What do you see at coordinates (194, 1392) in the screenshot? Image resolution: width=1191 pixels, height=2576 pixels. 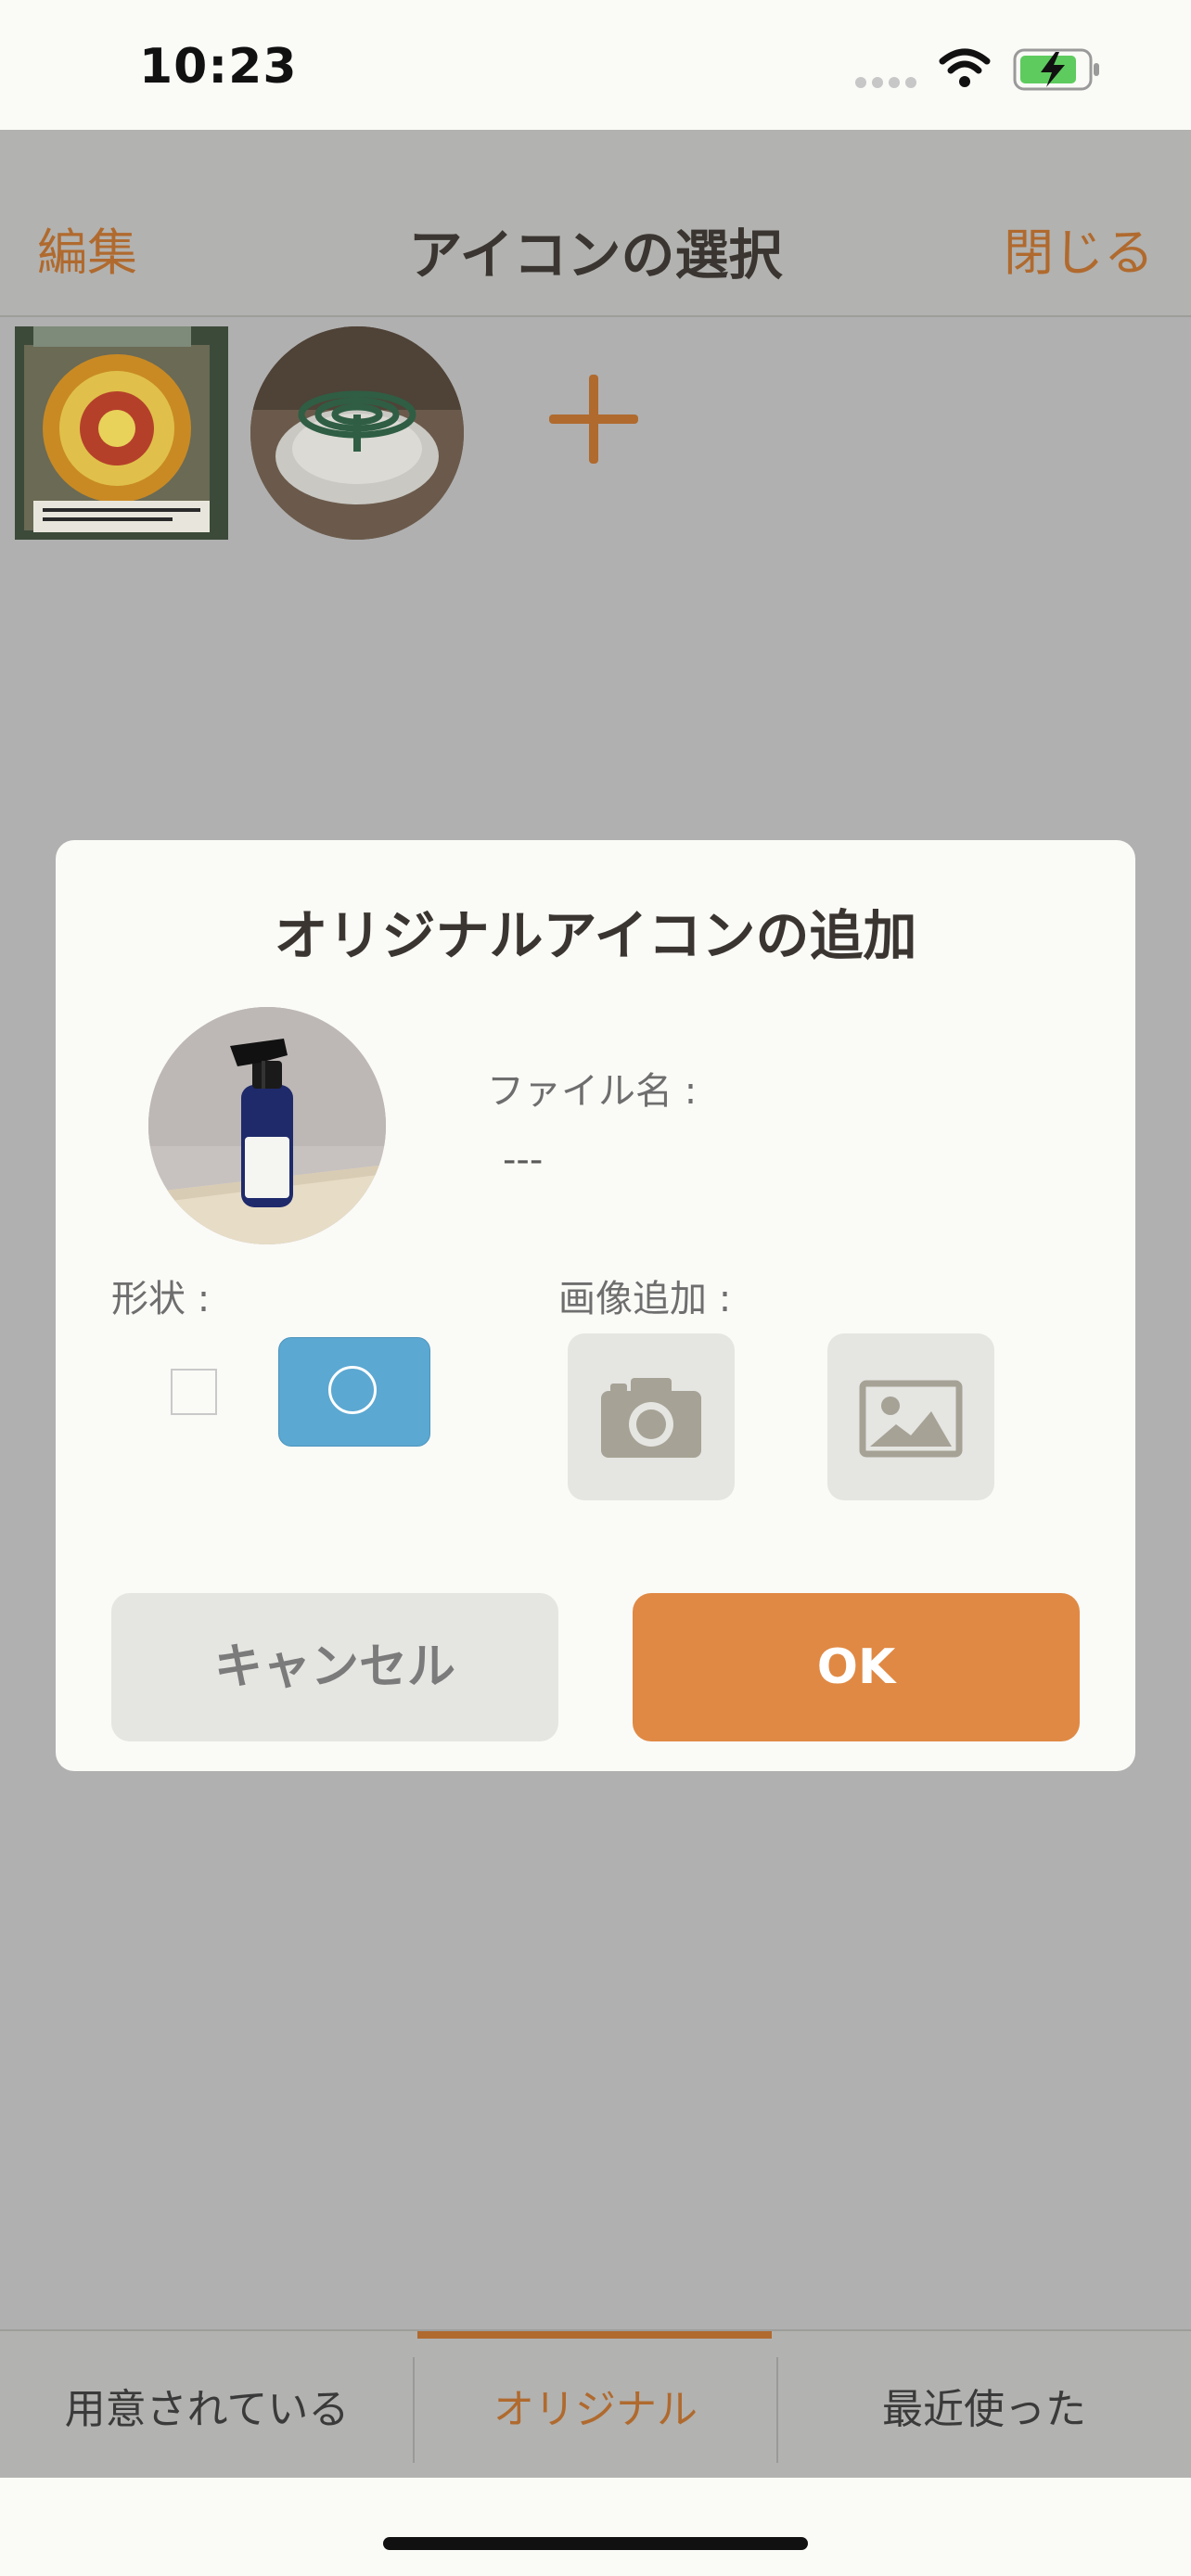 I see `square-shape-option` at bounding box center [194, 1392].